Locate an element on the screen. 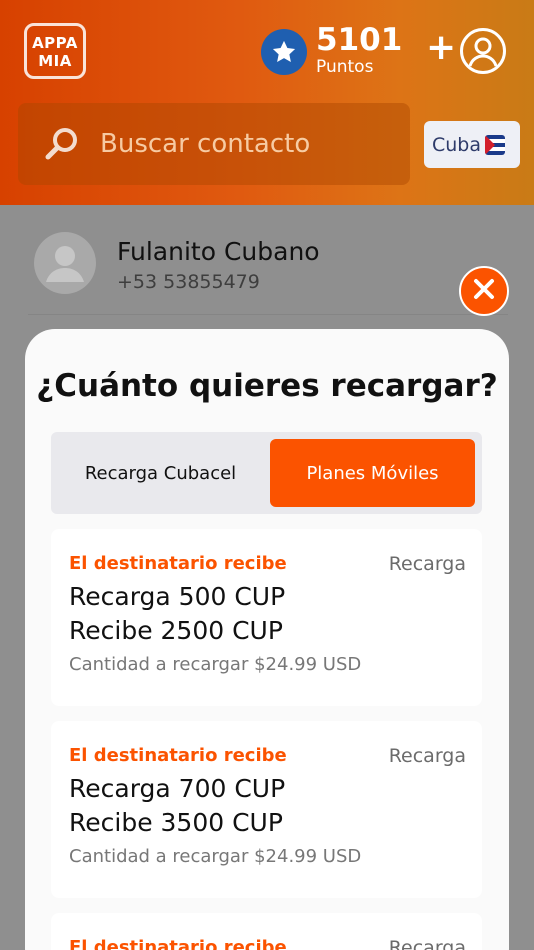 This screenshot has width=534, height=950. country-selector-button: Cuba is located at coordinates (472, 144).